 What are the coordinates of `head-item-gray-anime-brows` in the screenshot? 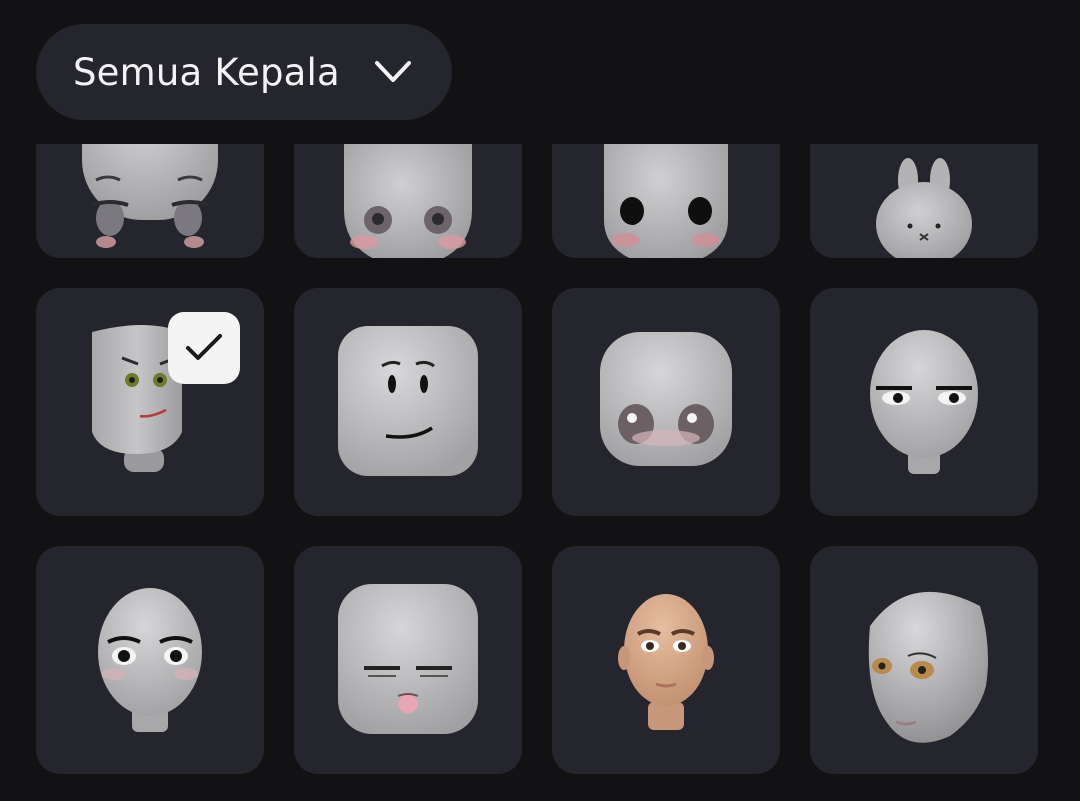 It's located at (150, 201).